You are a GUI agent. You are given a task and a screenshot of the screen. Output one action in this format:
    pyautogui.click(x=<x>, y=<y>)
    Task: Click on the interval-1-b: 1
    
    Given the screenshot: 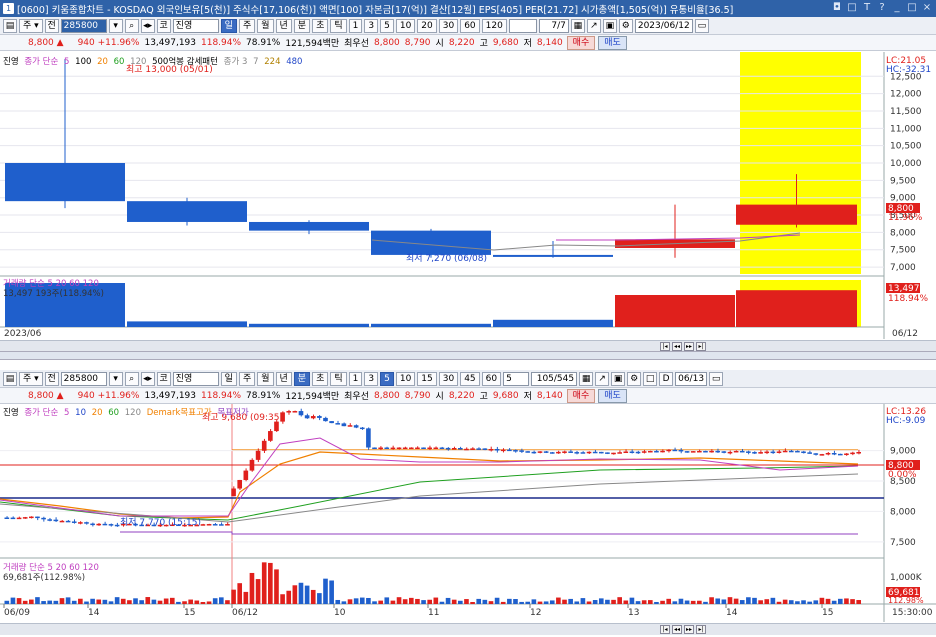 What is the action you would take?
    pyautogui.click(x=355, y=378)
    